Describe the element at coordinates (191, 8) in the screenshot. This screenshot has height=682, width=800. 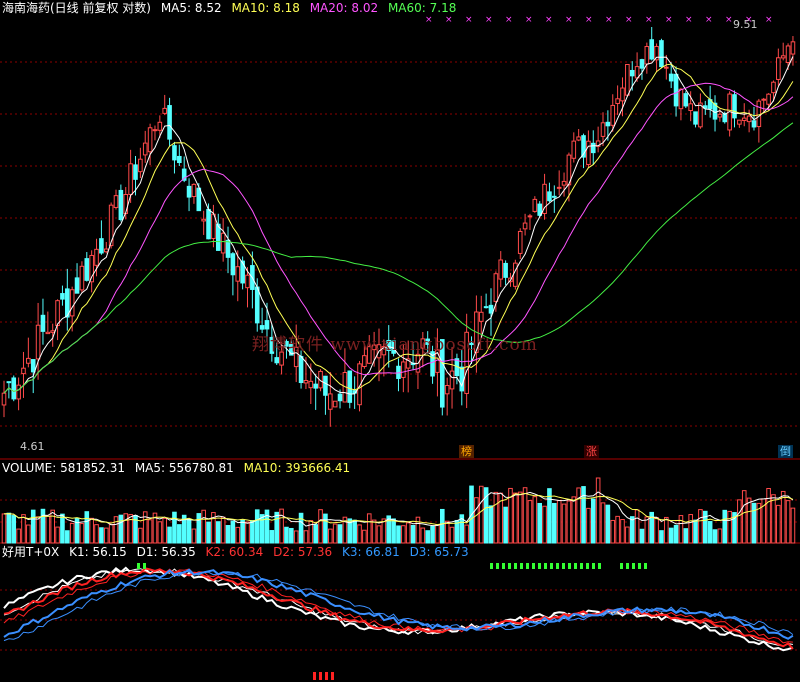
I see `ma5-label: MA5: 8.52` at that location.